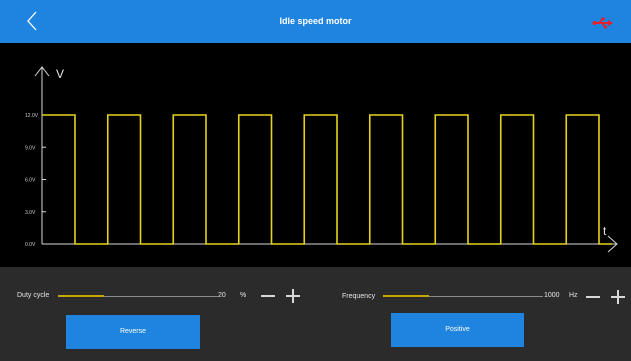 This screenshot has height=361, width=631. What do you see at coordinates (81, 296) in the screenshot?
I see `duty-cycle-fill` at bounding box center [81, 296].